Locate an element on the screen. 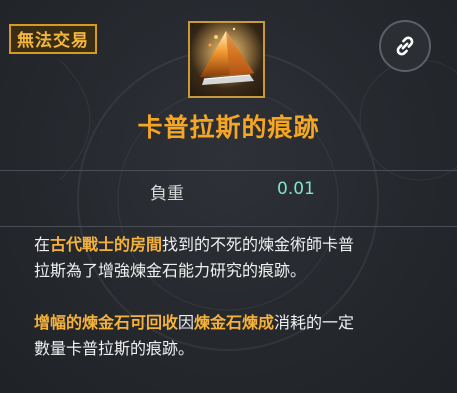 The image size is (457, 393). description-text: 因 is located at coordinates (186, 322).